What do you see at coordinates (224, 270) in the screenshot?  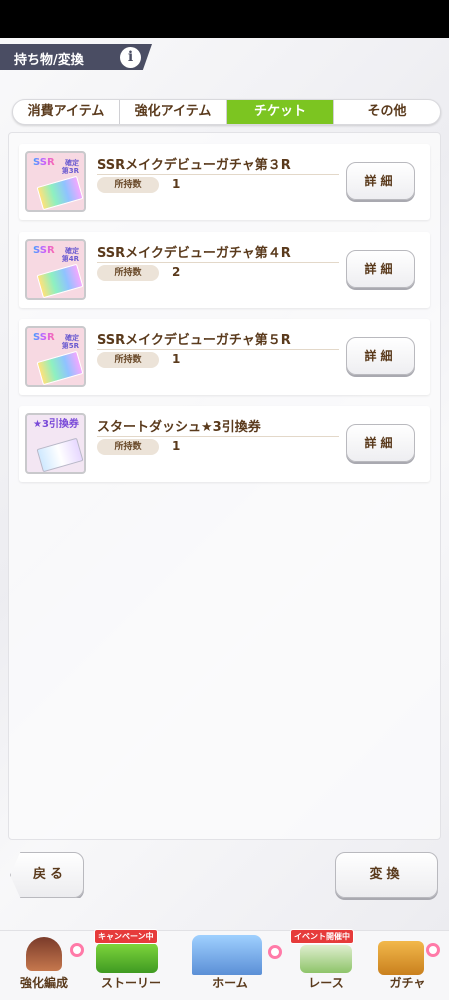 I see `list-item: SSR 確定 第4R SSRメイクデビューガチャ第４R 所持数 2 詳細` at bounding box center [224, 270].